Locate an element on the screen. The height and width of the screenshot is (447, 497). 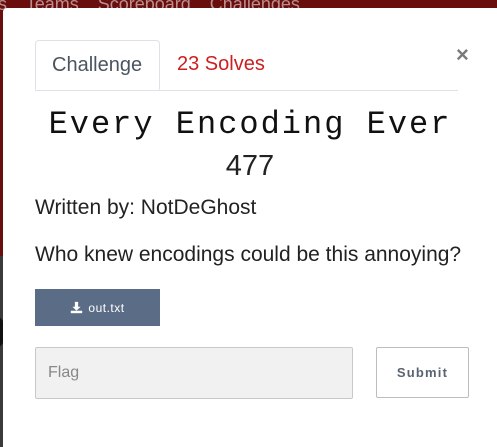
challenge-value: 477 is located at coordinates (250, 166).